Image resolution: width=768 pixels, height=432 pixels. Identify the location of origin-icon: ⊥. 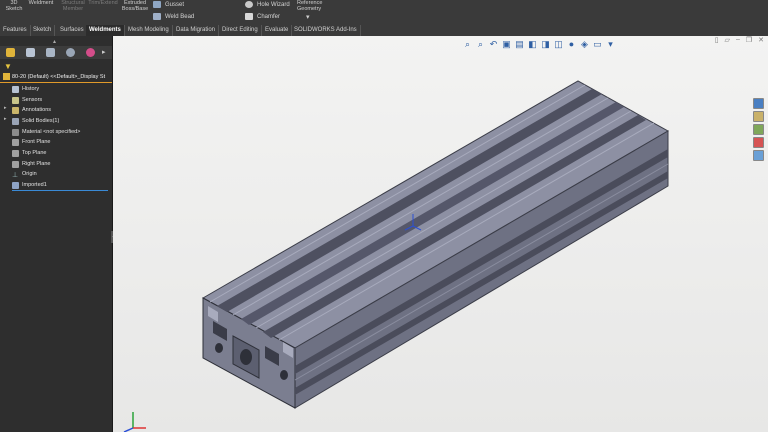
(15, 175).